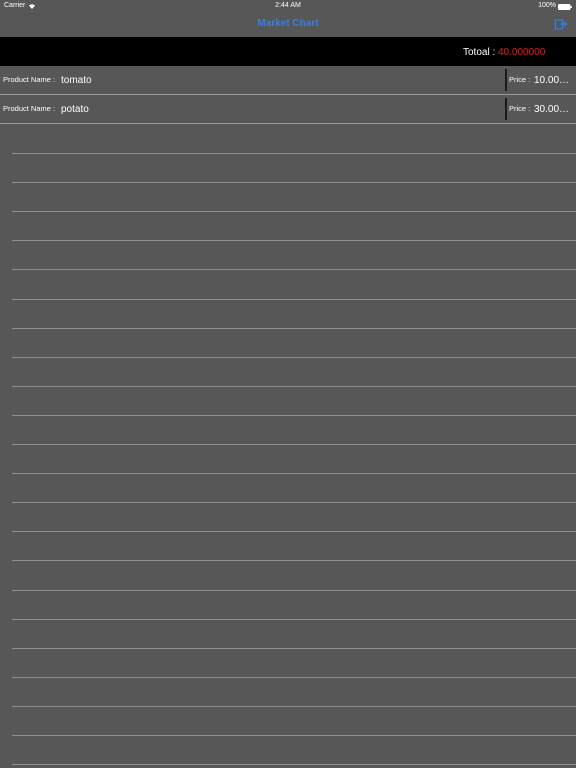 Image resolution: width=576 pixels, height=768 pixels. What do you see at coordinates (554, 109) in the screenshot?
I see `price-value: 30.000000` at bounding box center [554, 109].